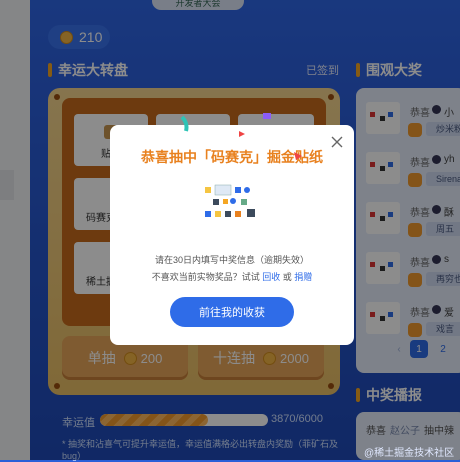  What do you see at coordinates (271, 277) in the screenshot?
I see `recycle-link: 回收` at bounding box center [271, 277].